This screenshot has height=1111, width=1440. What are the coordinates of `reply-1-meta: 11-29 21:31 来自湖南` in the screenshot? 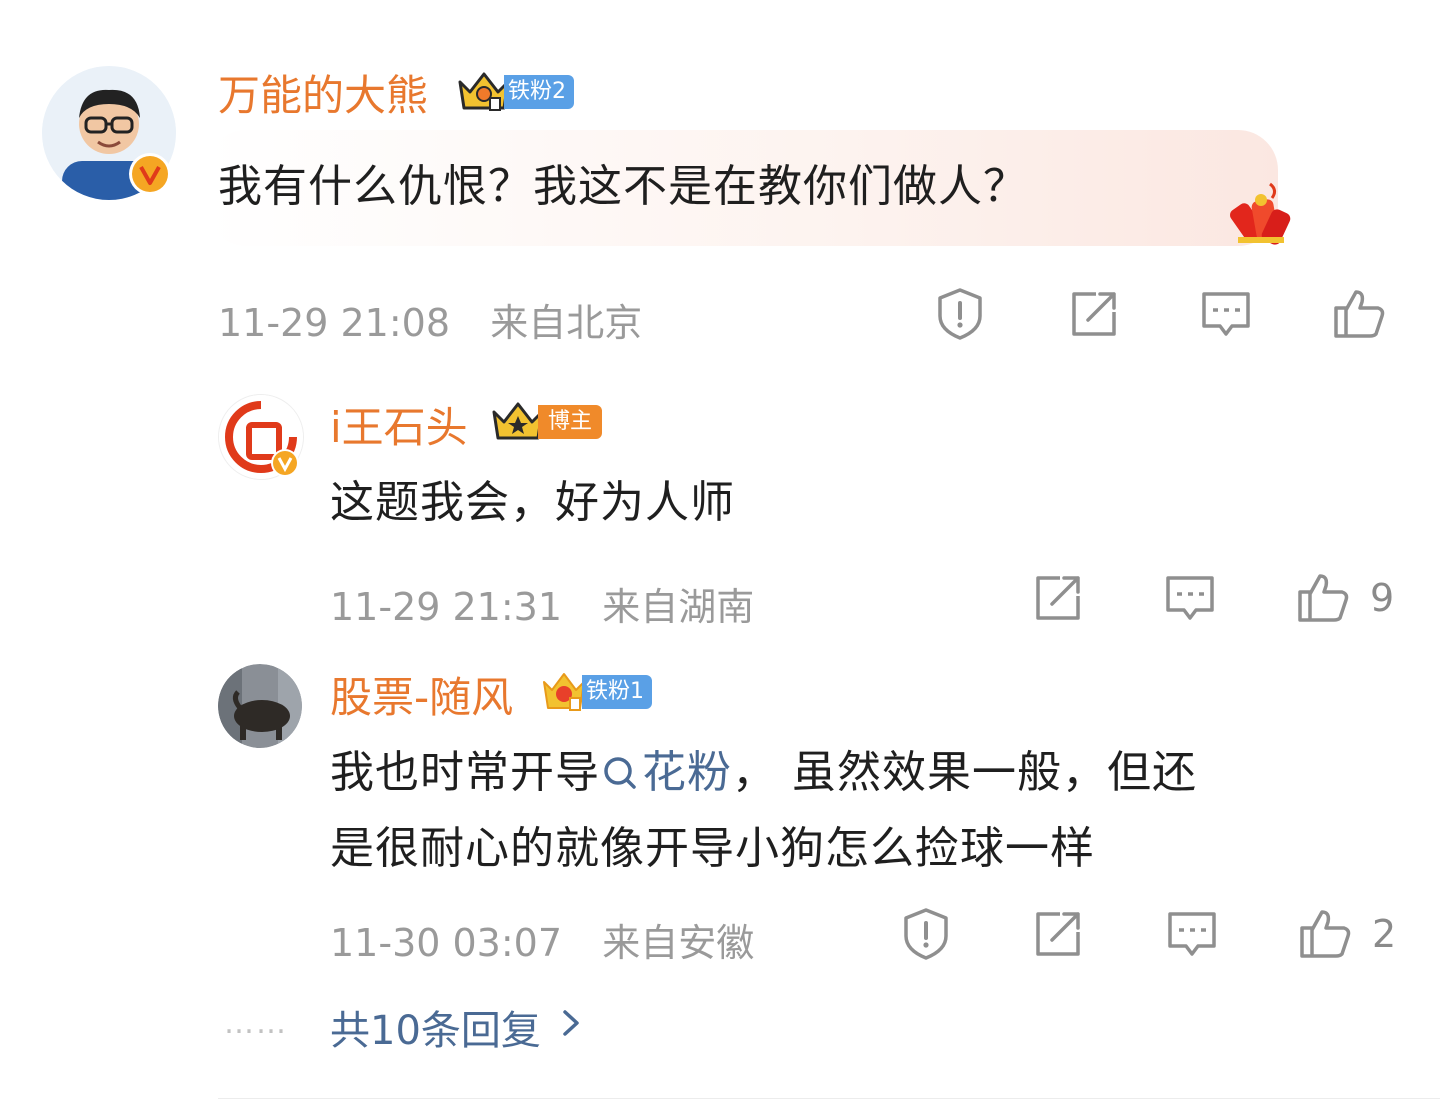 It's located at (542, 603).